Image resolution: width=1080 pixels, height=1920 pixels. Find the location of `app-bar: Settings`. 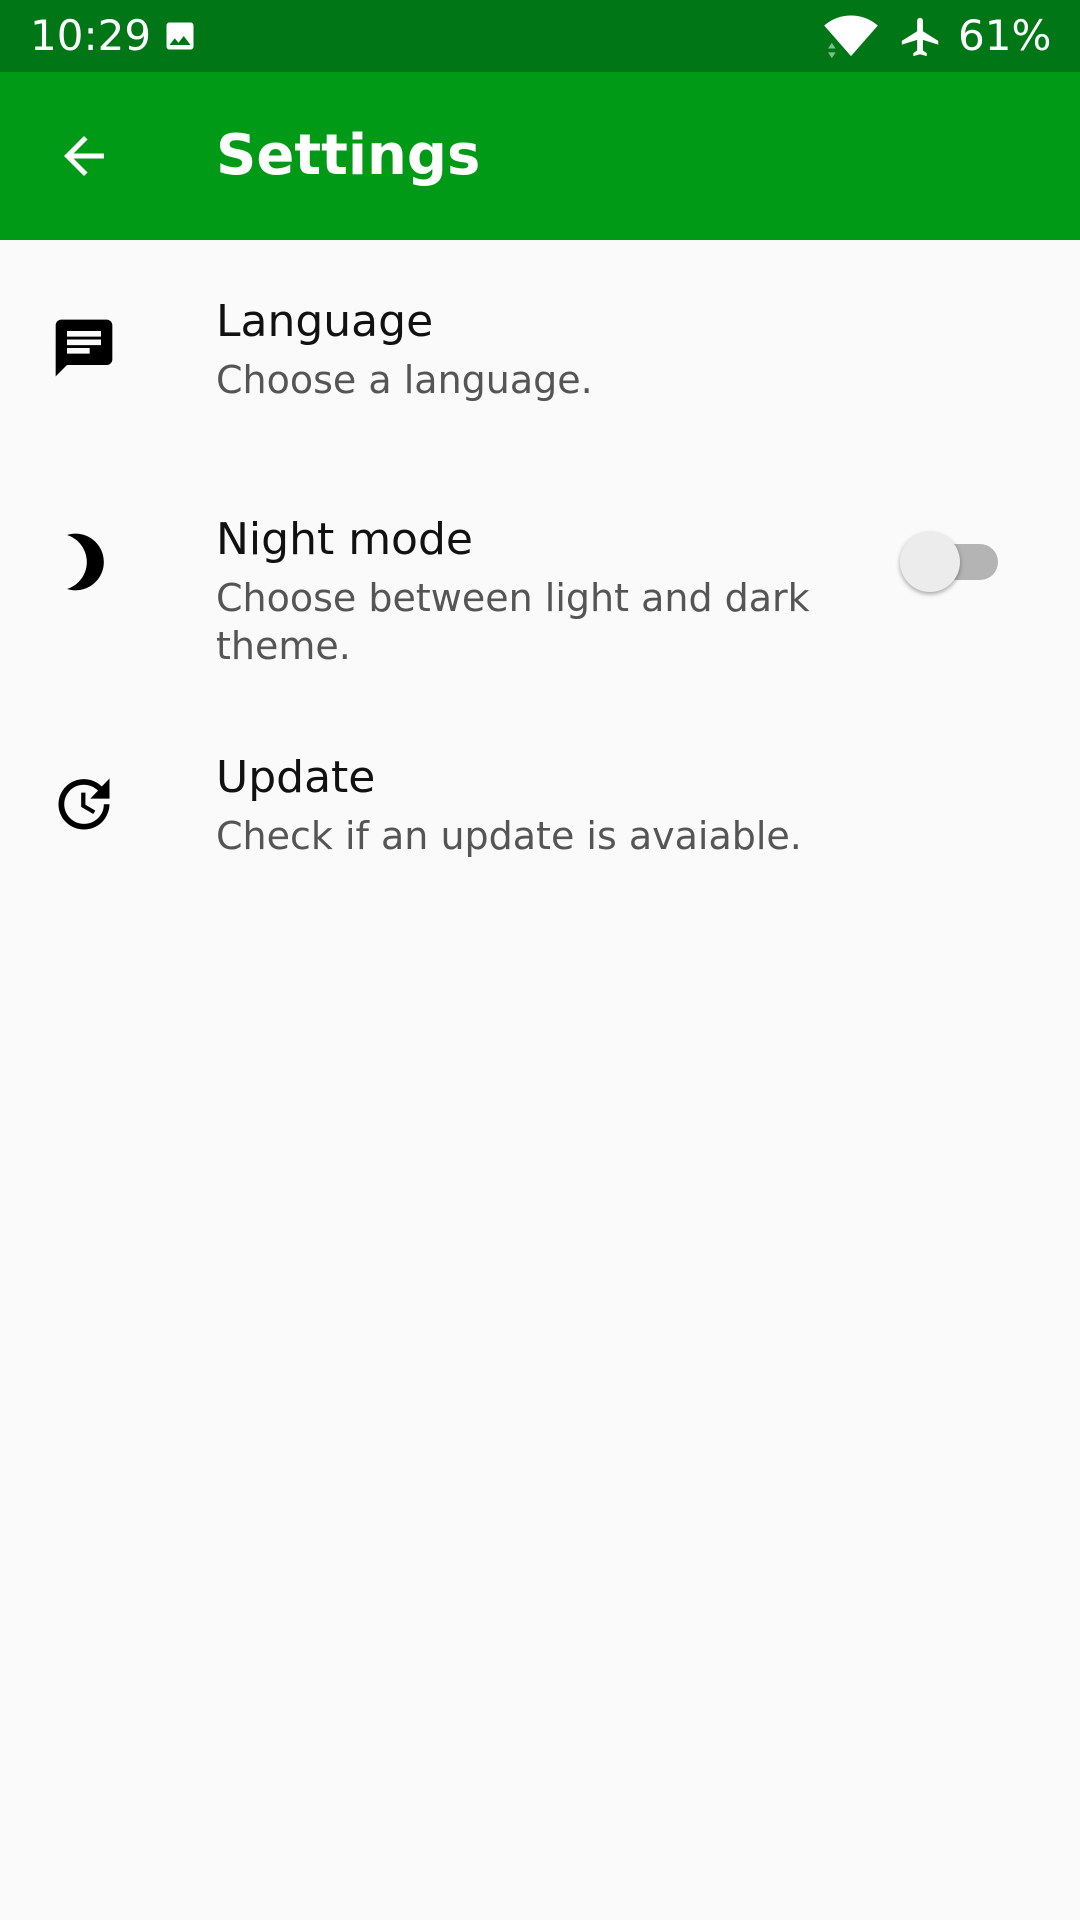

app-bar: Settings is located at coordinates (540, 156).